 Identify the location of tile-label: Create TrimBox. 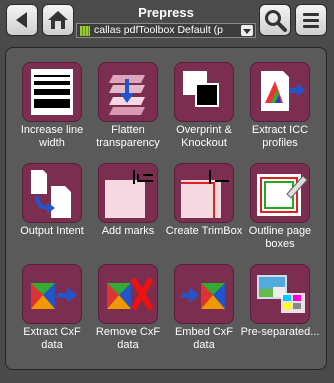
(204, 231).